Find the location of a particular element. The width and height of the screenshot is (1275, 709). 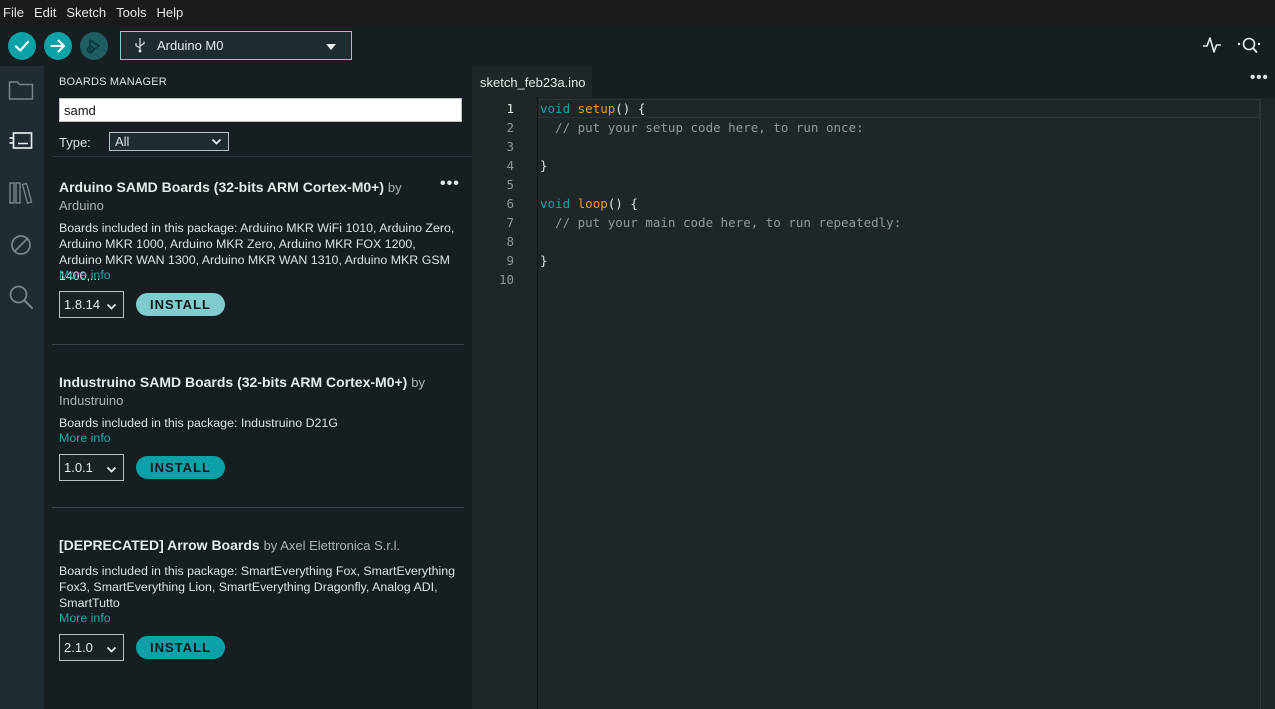

line-number: 10 is located at coordinates (506, 279).